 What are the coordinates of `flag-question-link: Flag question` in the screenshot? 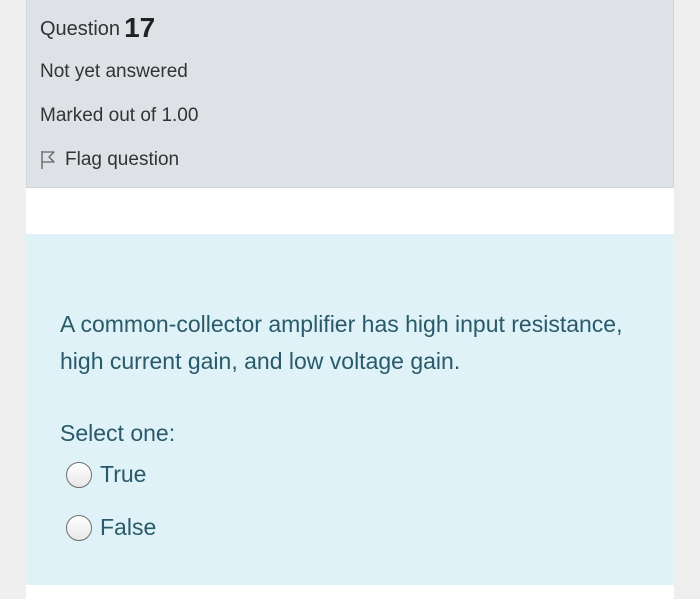 It's located at (109, 160).